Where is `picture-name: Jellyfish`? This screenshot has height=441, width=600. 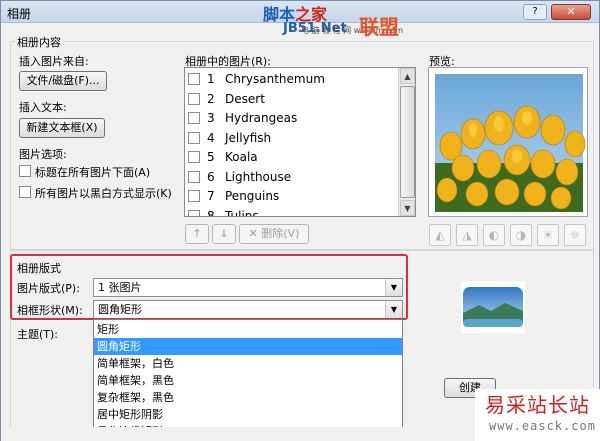
picture-name: Jellyfish is located at coordinates (248, 137).